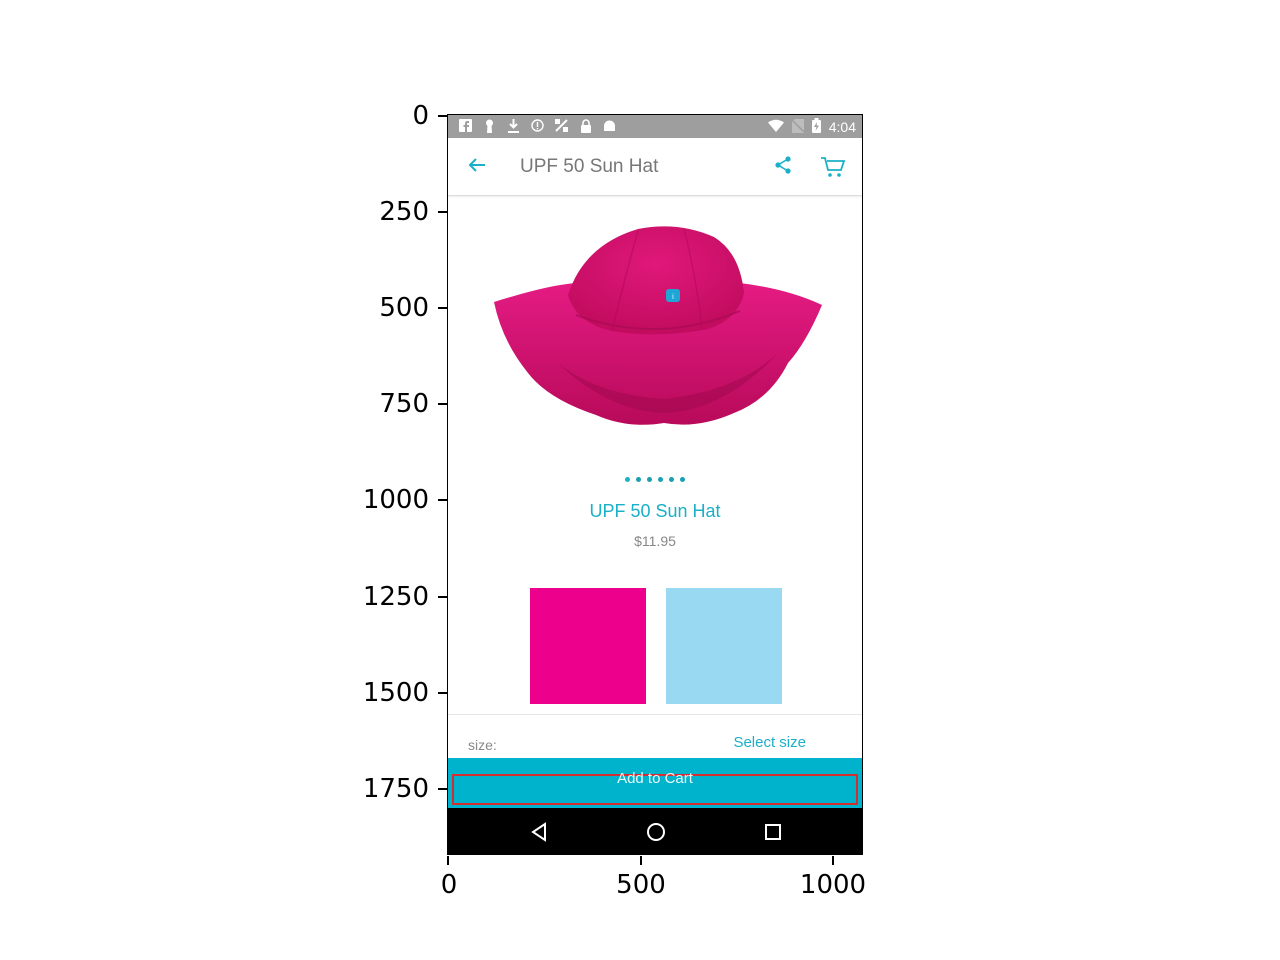 This screenshot has width=1280, height=960. I want to click on cart-icon, so click(833, 167).